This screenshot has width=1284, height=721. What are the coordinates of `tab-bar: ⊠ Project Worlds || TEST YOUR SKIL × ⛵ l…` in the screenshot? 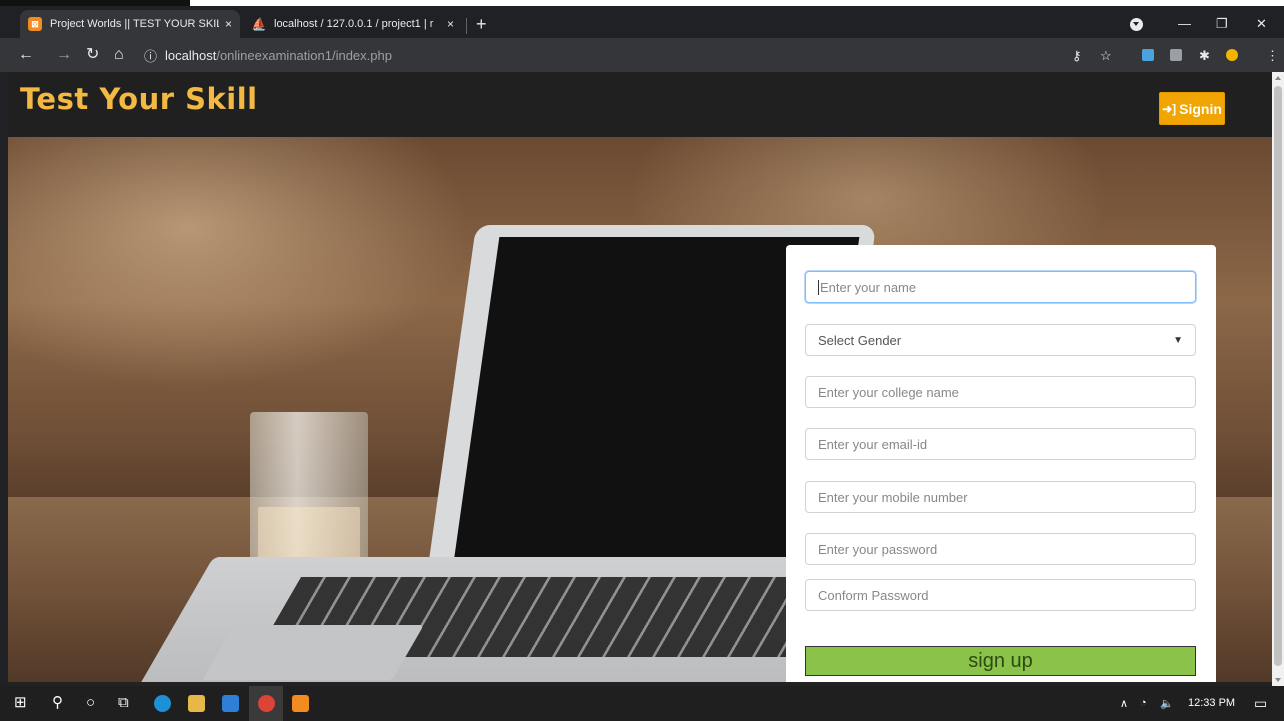 It's located at (642, 22).